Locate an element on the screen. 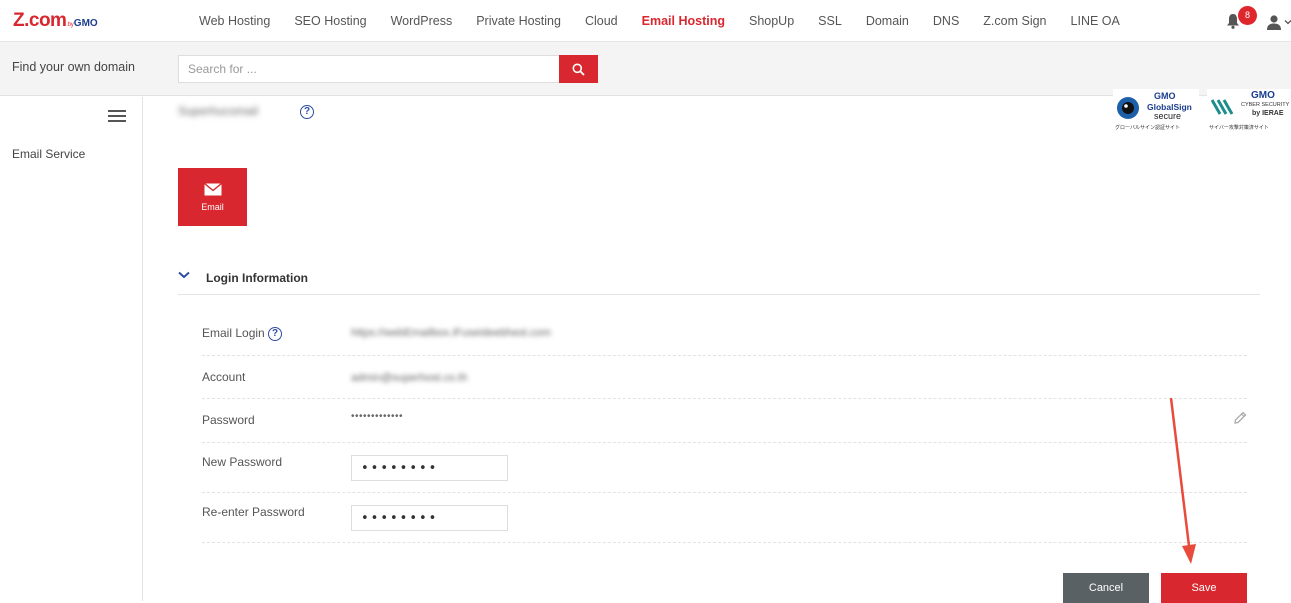 This screenshot has height=603, width=1291. globalsign-tiny-text: グローバルサイン認証サイト is located at coordinates (1147, 128).